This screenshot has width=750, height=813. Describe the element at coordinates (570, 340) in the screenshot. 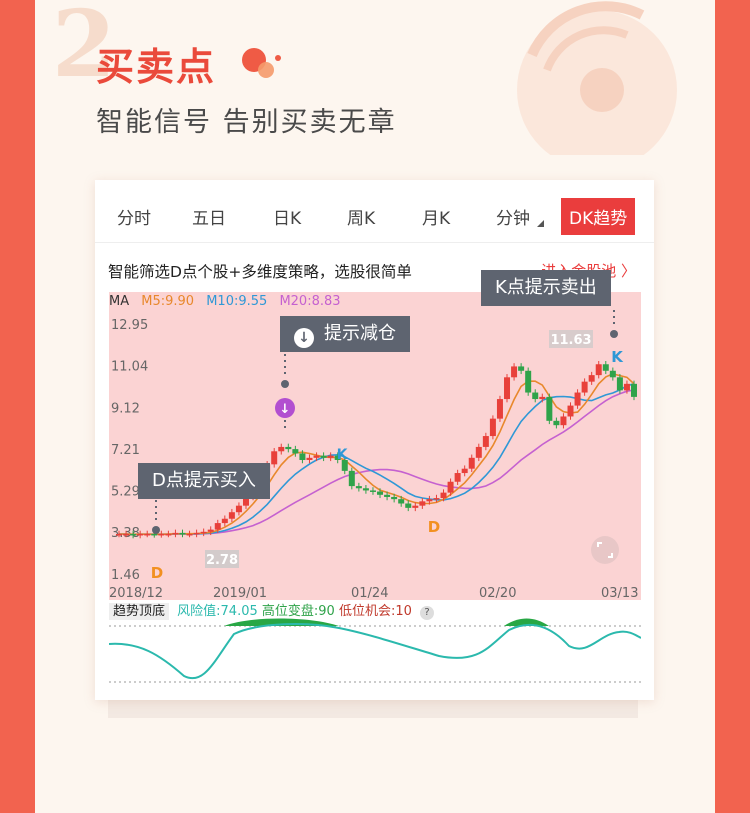

I see `high-price-label: 11.63` at that location.